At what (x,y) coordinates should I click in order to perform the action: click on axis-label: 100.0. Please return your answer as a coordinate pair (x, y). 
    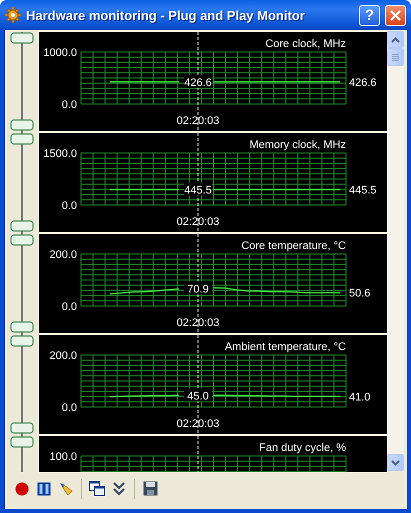
    Looking at the image, I should click on (63, 457).